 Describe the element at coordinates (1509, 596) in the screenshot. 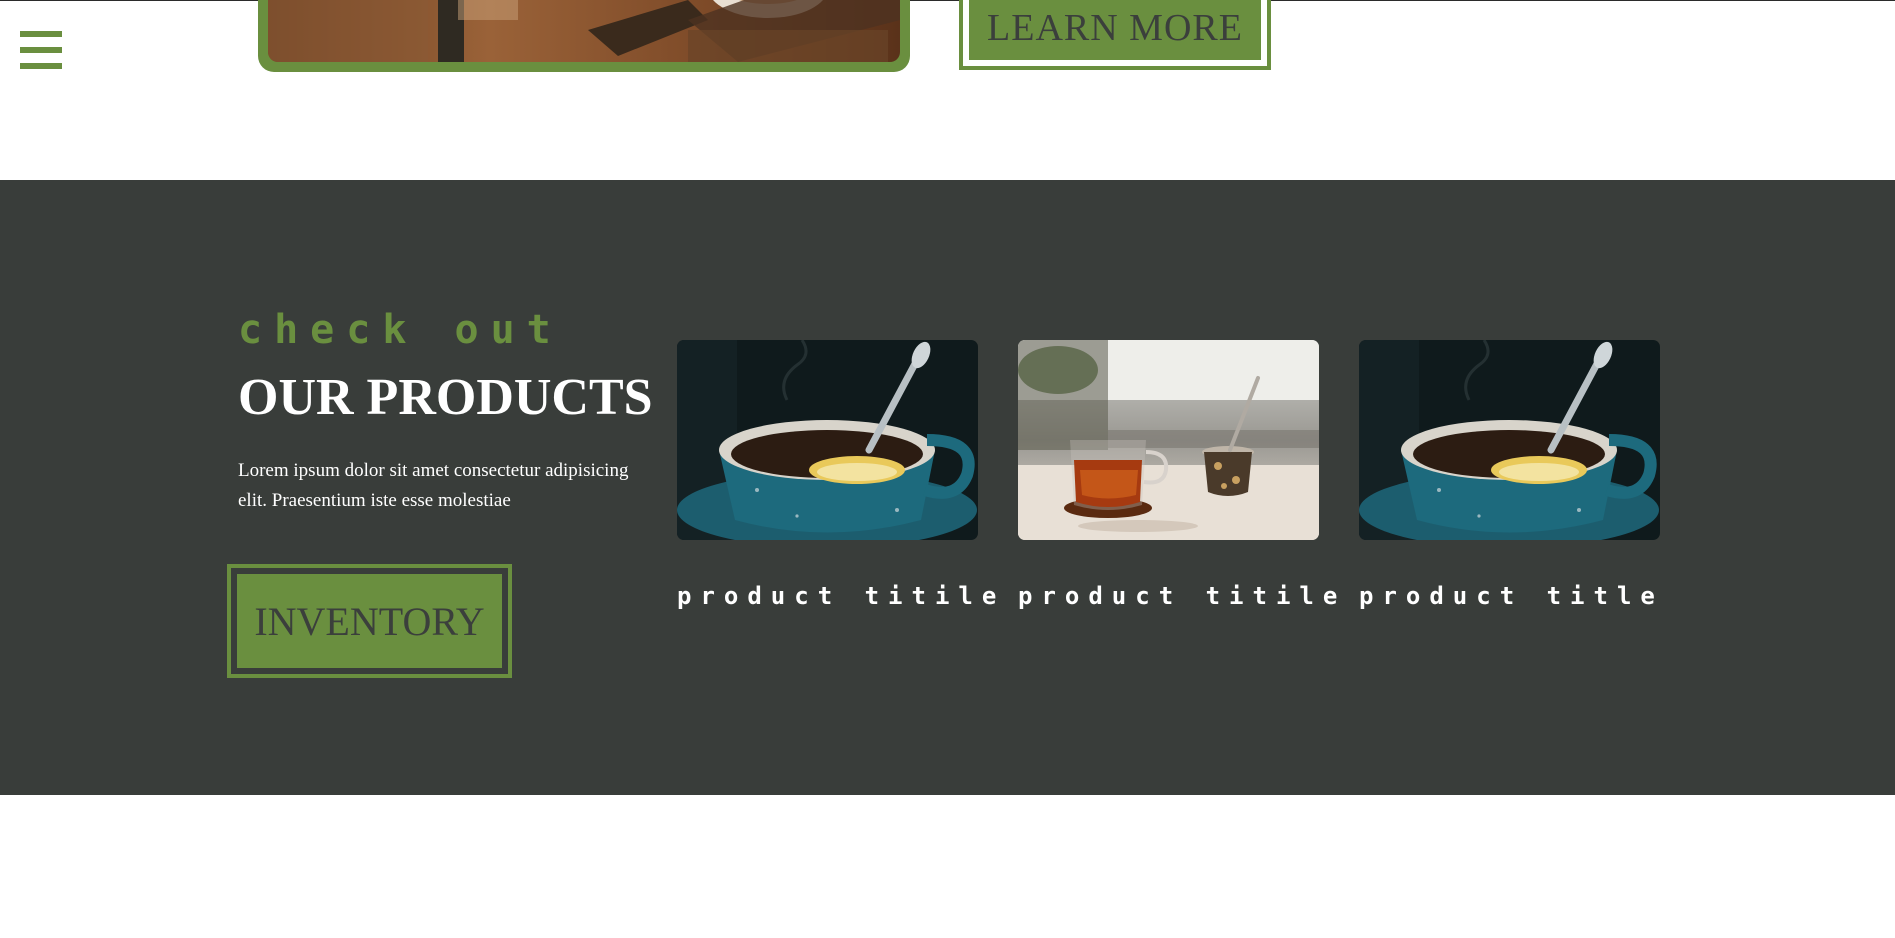

I see `product-title: product title` at that location.